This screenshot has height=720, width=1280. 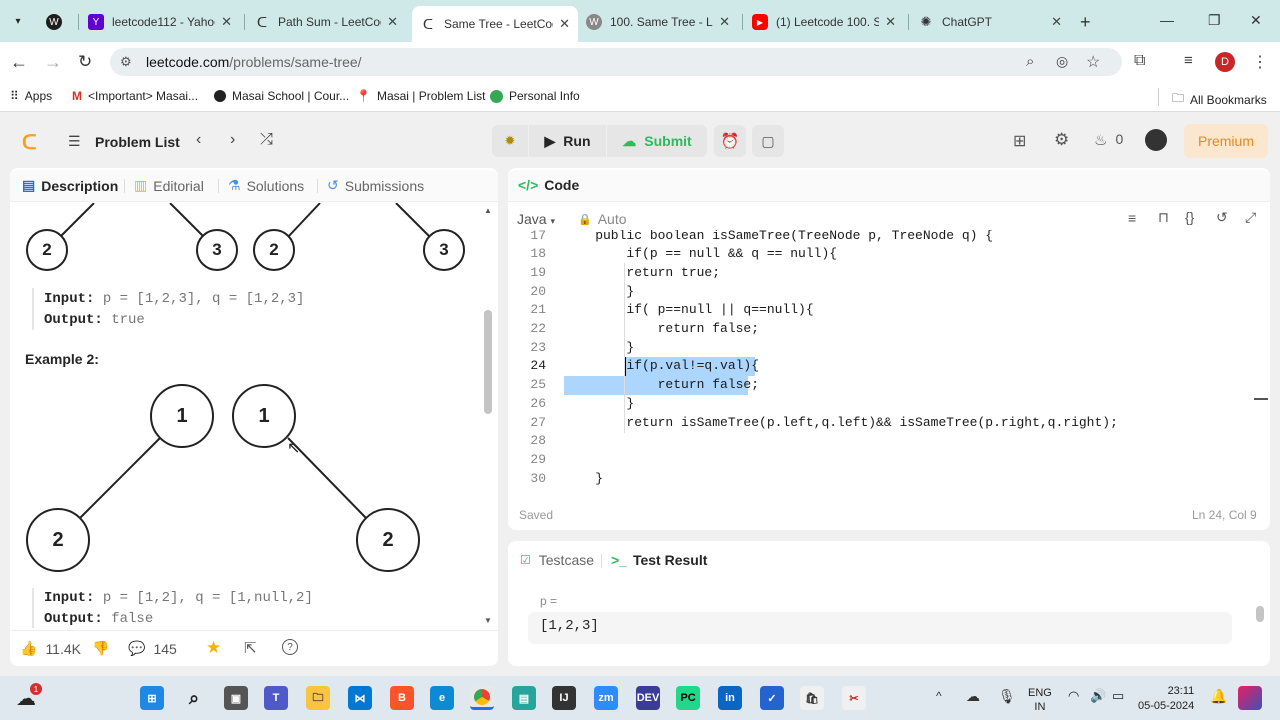 What do you see at coordinates (1214, 20) in the screenshot?
I see `maximize-button: ❐` at bounding box center [1214, 20].